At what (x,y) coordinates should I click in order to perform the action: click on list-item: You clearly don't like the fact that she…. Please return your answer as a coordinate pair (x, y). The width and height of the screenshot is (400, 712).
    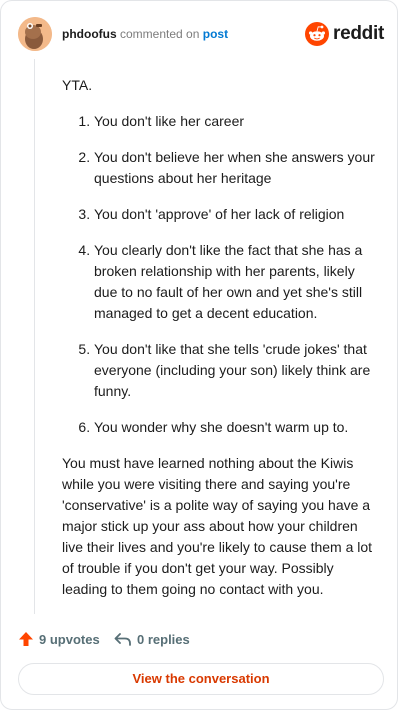
    Looking at the image, I should click on (237, 282).